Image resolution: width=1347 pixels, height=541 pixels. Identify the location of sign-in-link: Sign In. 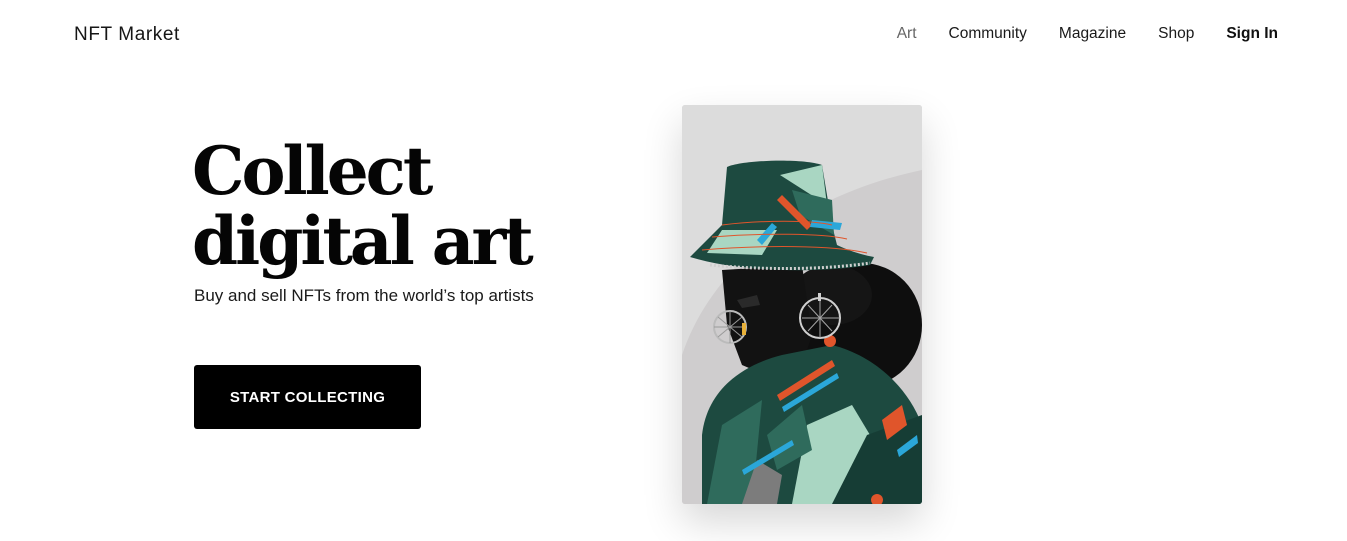
(1252, 34).